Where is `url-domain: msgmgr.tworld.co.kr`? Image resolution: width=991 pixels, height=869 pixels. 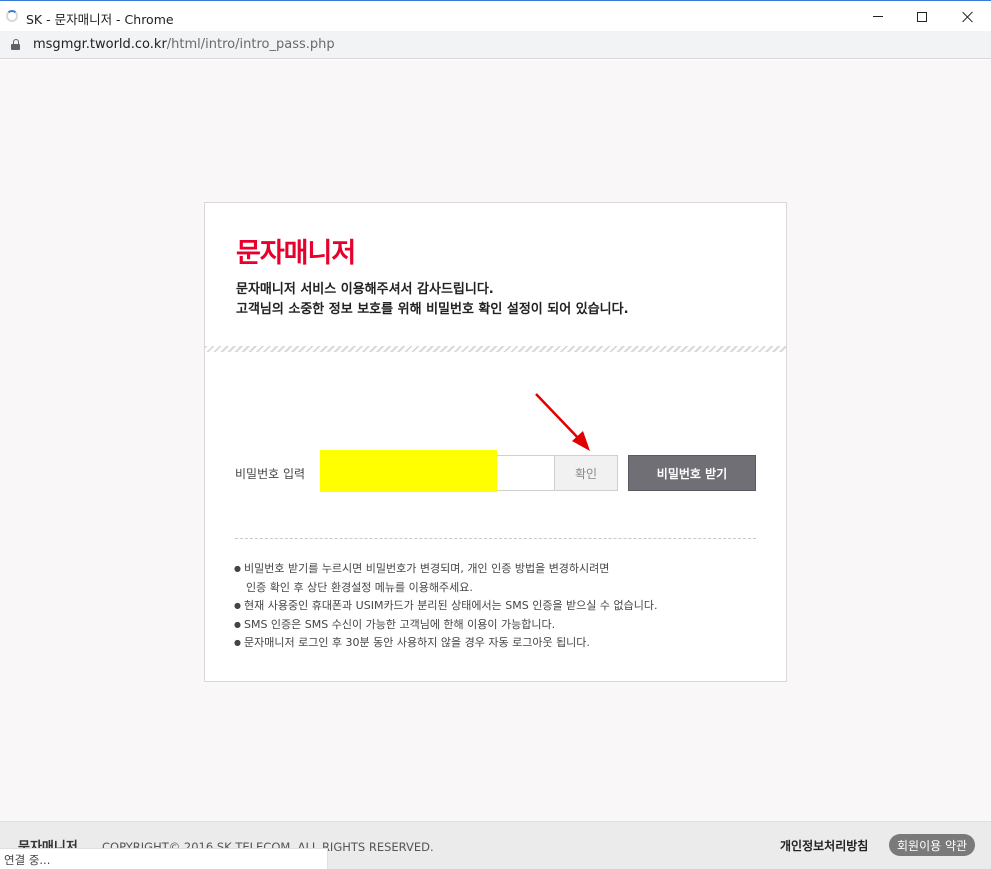
url-domain: msgmgr.tworld.co.kr is located at coordinates (100, 44).